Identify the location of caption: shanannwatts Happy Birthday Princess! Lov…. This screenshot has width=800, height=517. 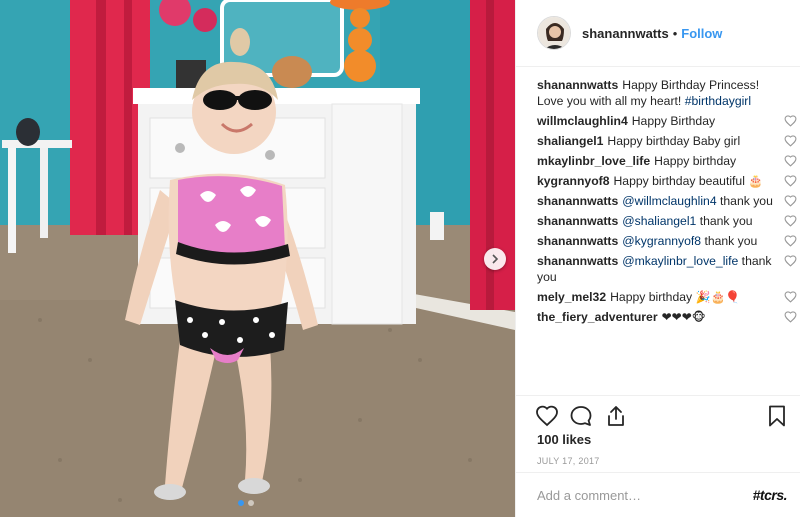
(667, 93).